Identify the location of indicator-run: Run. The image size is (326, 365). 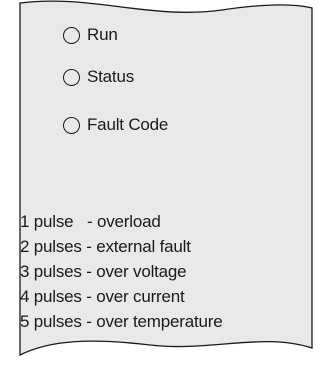
(90, 35).